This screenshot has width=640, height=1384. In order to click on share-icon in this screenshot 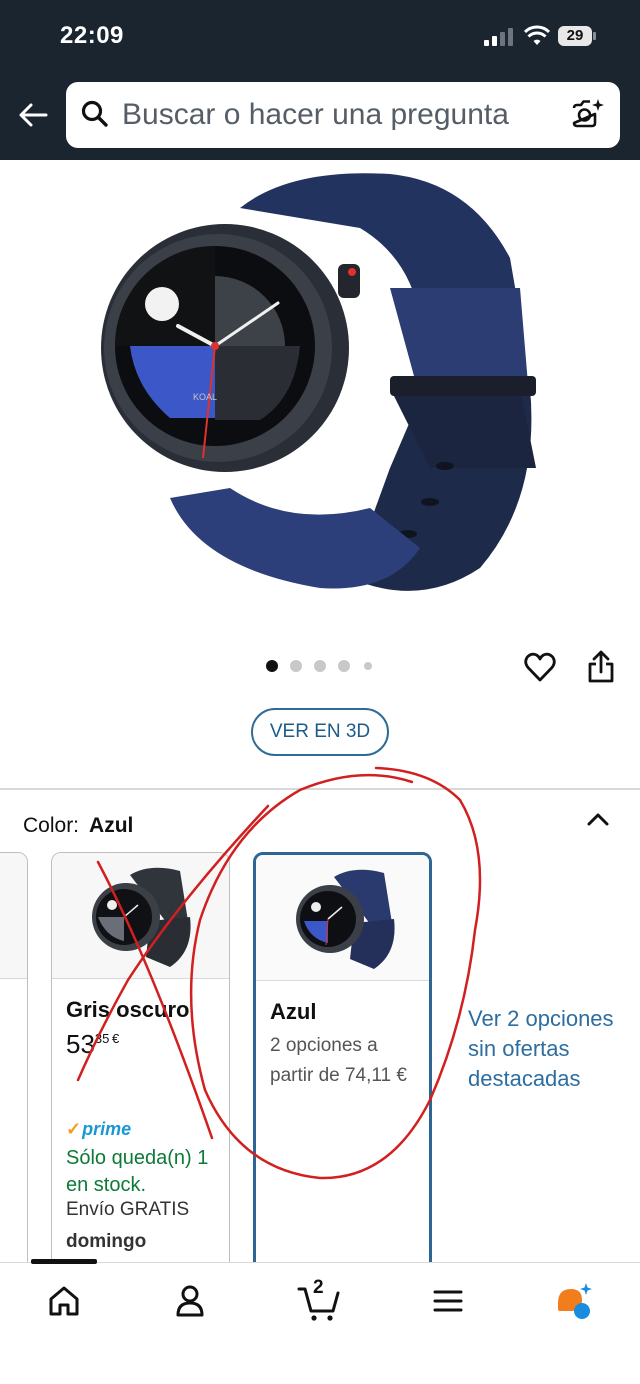, I will do `click(601, 666)`.